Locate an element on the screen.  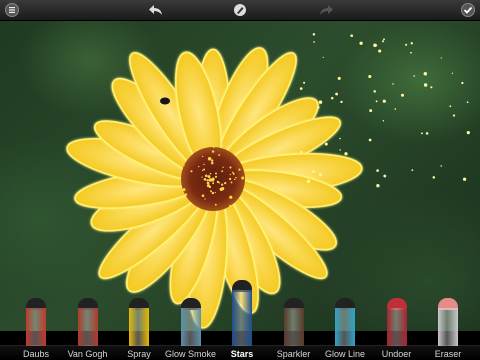
brush-undoer: Undoer is located at coordinates (397, 320).